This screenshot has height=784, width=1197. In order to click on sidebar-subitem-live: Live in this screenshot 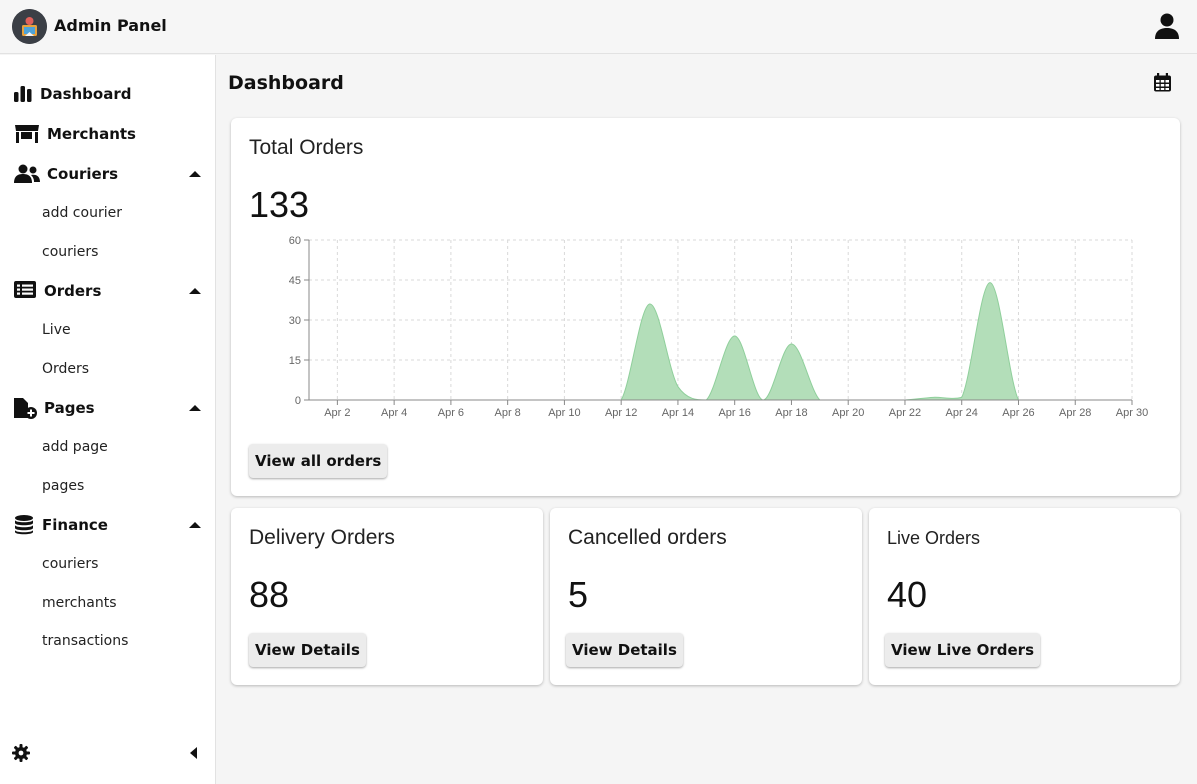, I will do `click(56, 330)`.